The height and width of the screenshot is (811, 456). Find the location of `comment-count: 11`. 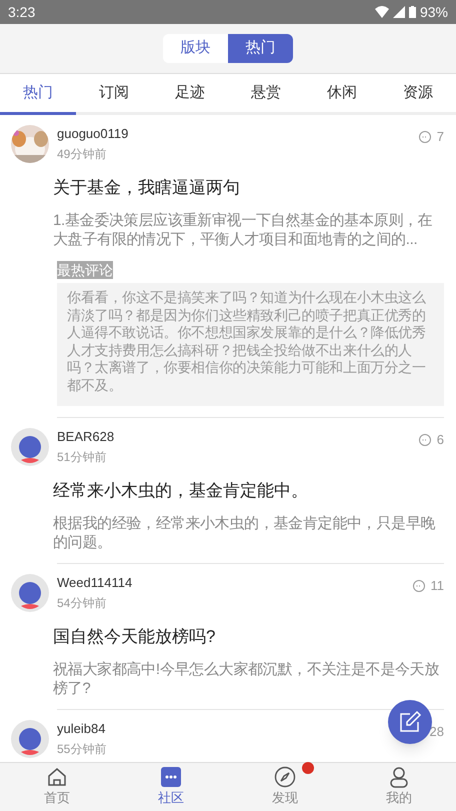

comment-count: 11 is located at coordinates (437, 586).